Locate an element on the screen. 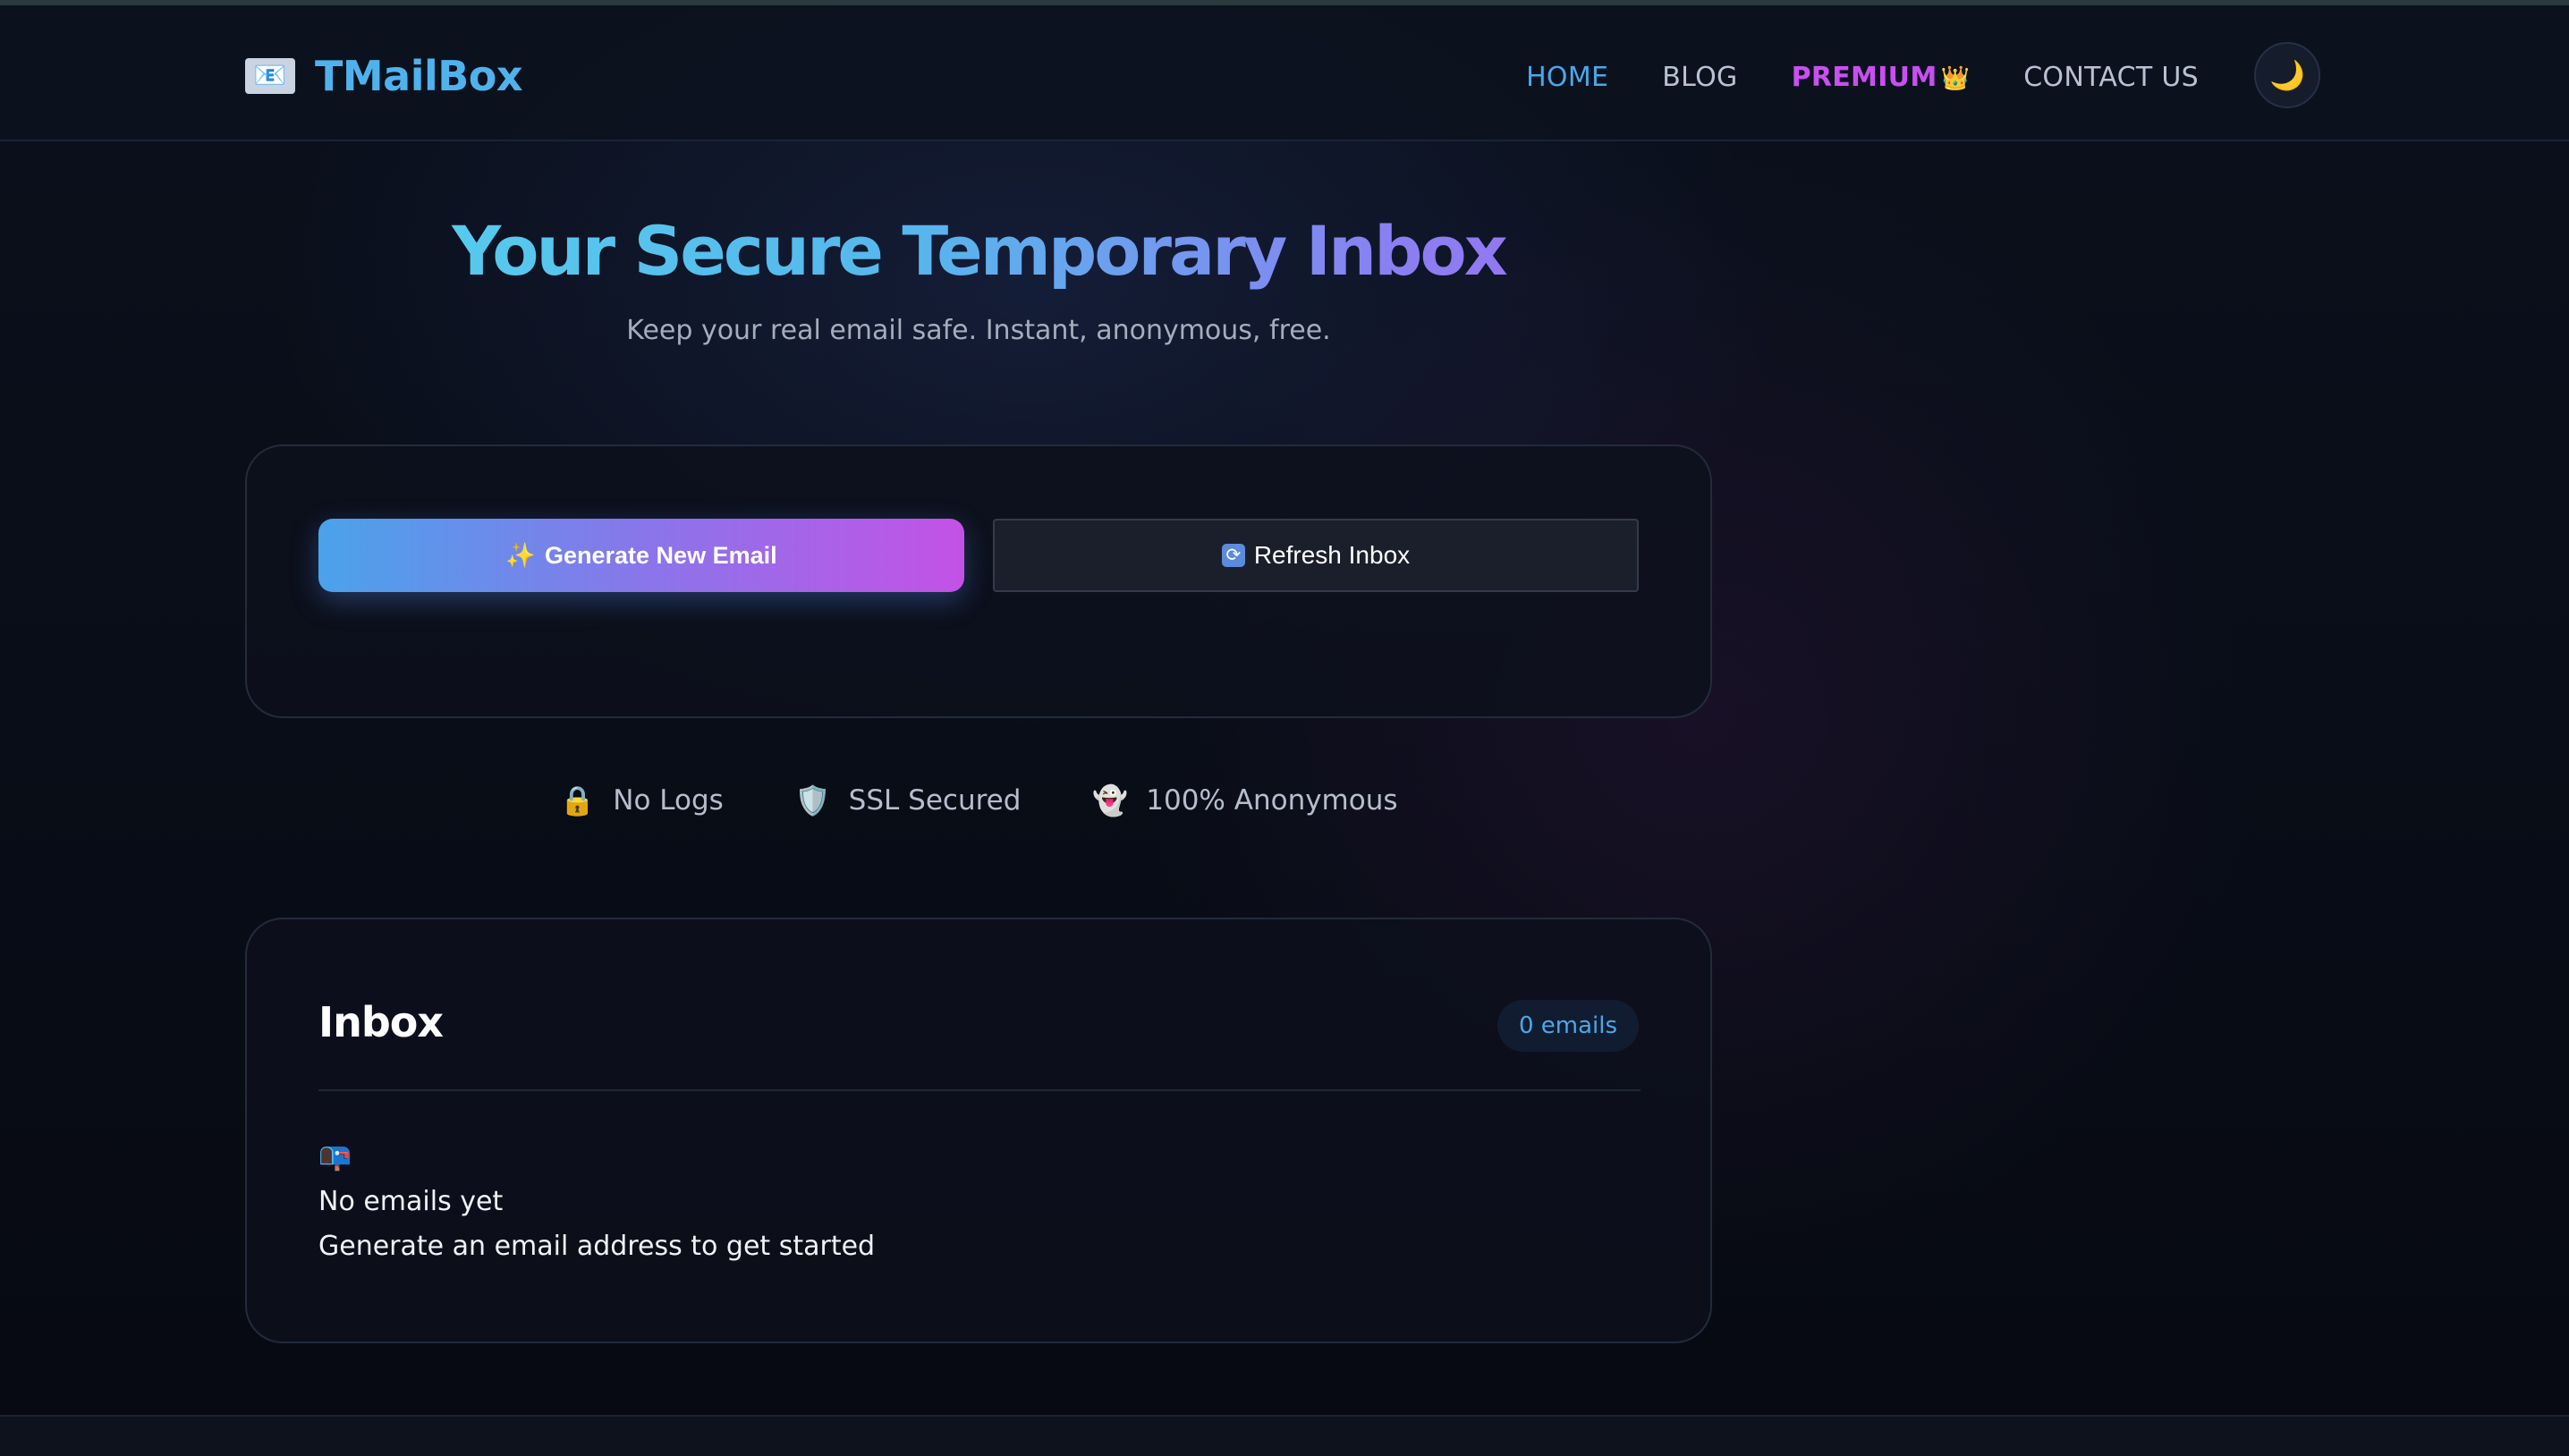  logo-text: TMailBox is located at coordinates (419, 76).